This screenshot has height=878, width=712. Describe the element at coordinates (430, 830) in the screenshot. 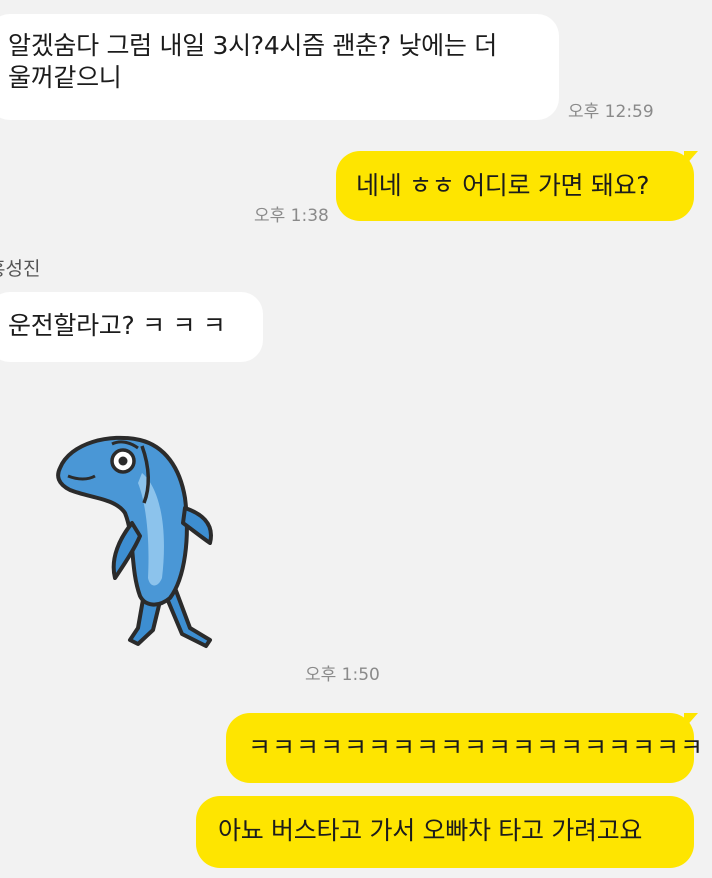

I see `message-text: 아뇨 버스타고 가서 오빠차 타고 가려고요` at that location.